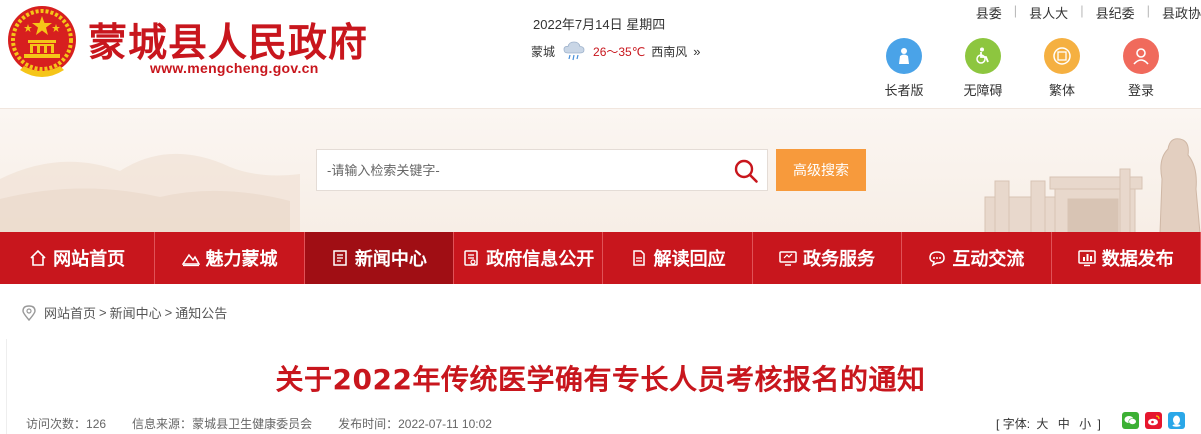  What do you see at coordinates (904, 90) in the screenshot?
I see `tool-label: 长者版` at bounding box center [904, 90].